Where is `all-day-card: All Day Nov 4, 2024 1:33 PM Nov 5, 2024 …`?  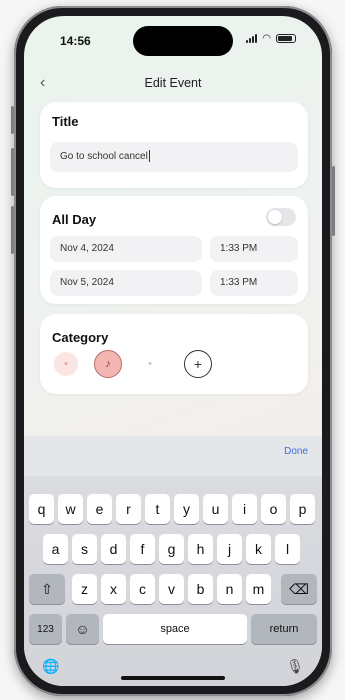 all-day-card: All Day Nov 4, 2024 1:33 PM Nov 5, 2024 … is located at coordinates (174, 250).